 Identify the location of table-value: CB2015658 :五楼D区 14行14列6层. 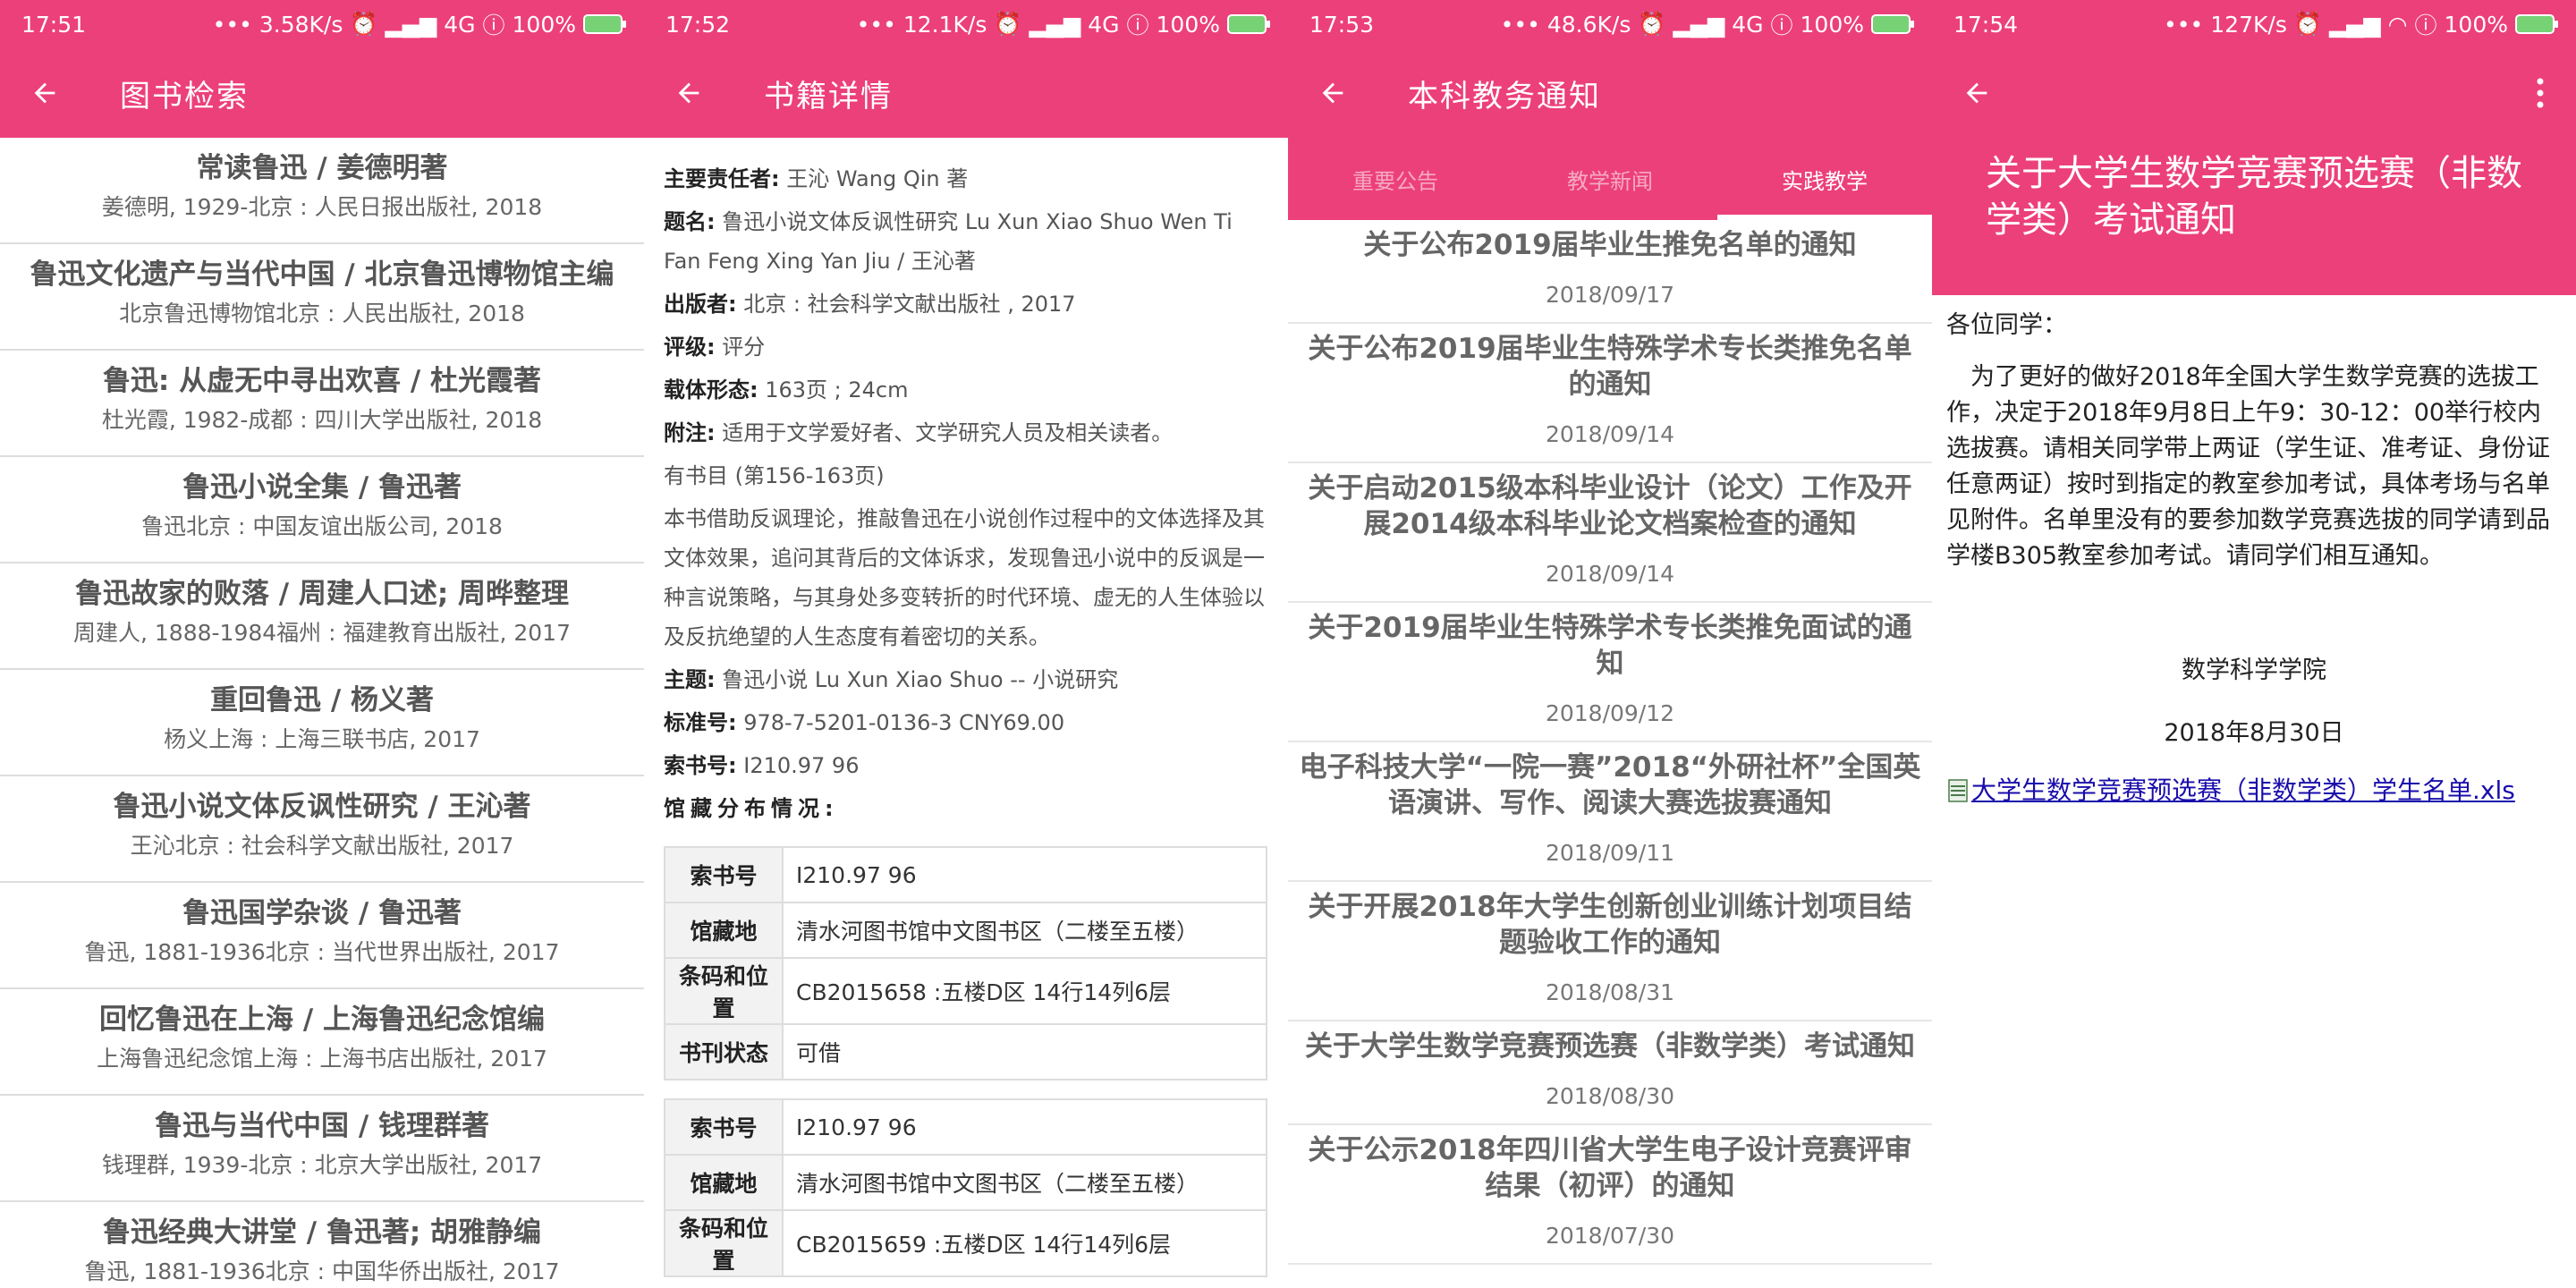
(1024, 991).